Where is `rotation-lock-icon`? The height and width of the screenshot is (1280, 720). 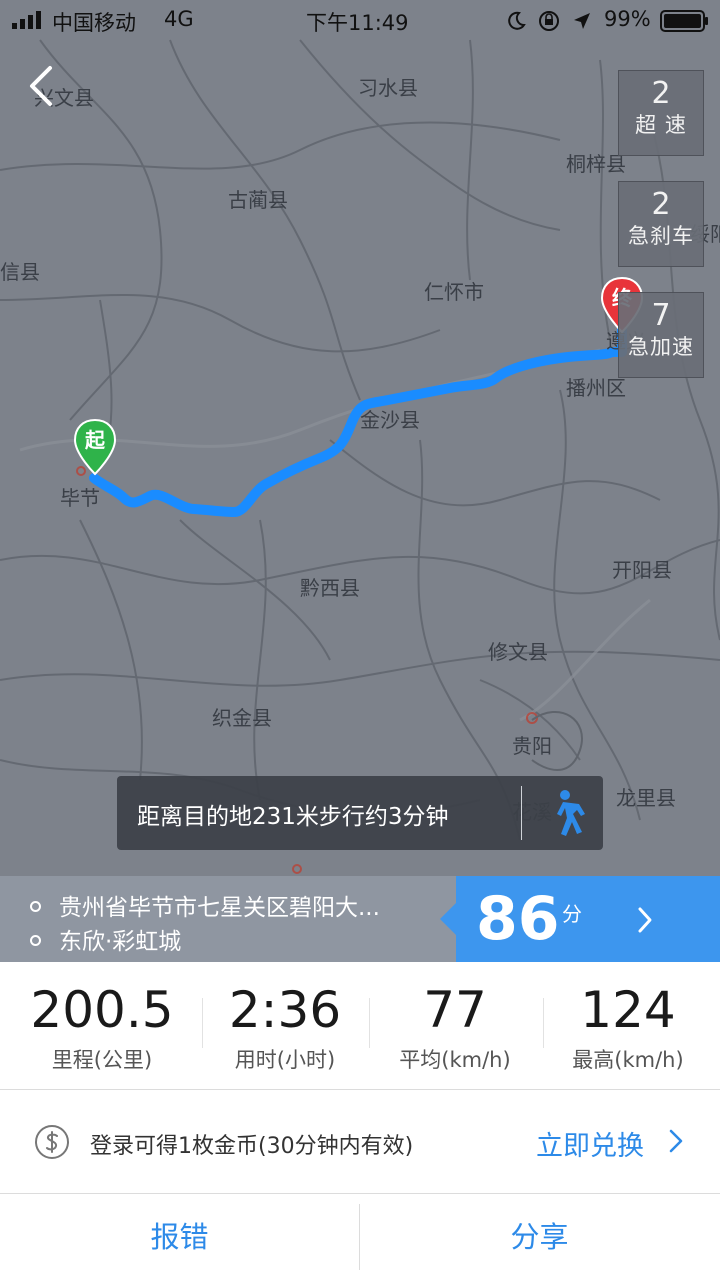
rotation-lock-icon is located at coordinates (549, 21).